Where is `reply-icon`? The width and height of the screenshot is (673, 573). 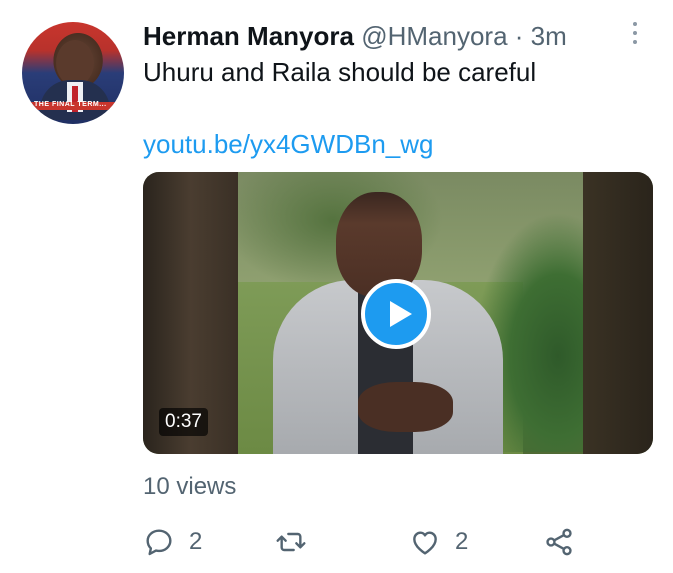
reply-icon is located at coordinates (159, 542).